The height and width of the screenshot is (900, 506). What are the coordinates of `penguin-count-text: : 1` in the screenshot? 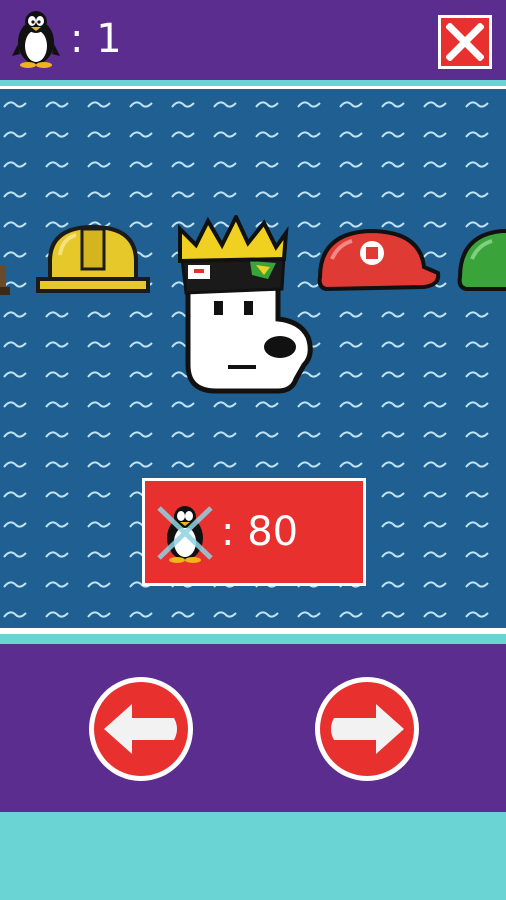 It's located at (96, 39).